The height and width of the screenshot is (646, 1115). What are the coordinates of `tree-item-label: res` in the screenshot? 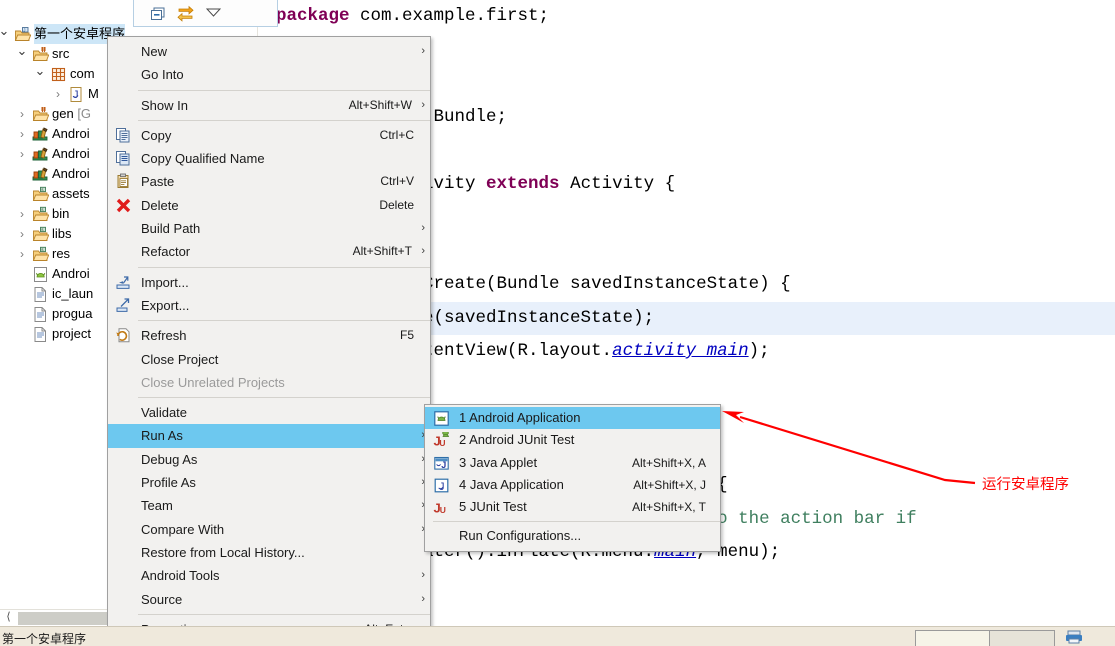 It's located at (61, 253).